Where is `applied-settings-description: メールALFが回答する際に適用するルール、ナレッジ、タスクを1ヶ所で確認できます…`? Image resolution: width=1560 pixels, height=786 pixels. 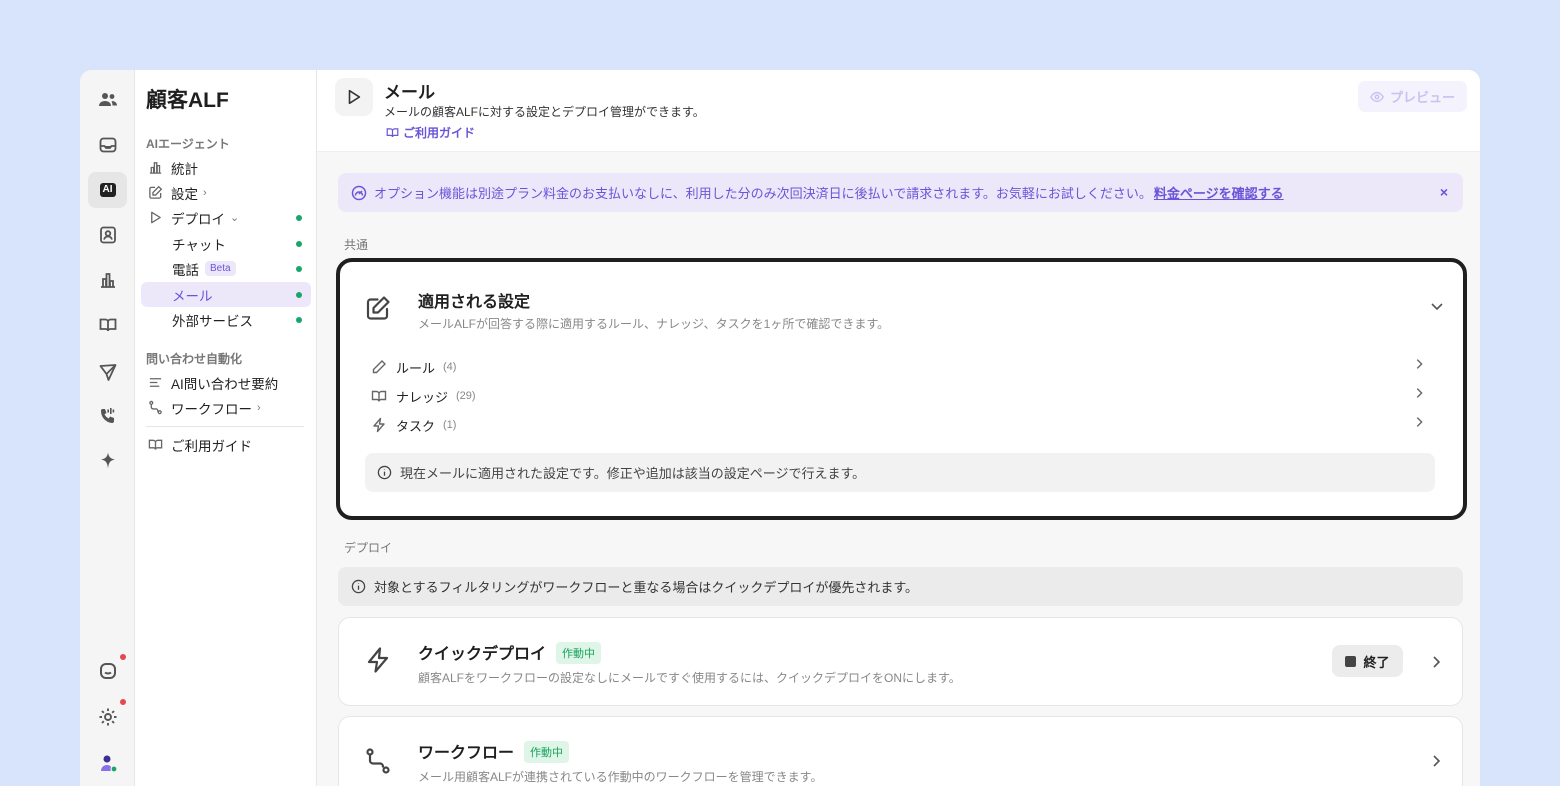
applied-settings-description: メールALFが回答する際に適用するルール、ナレッジ、タスクを1ヶ所で確認できます… is located at coordinates (654, 324).